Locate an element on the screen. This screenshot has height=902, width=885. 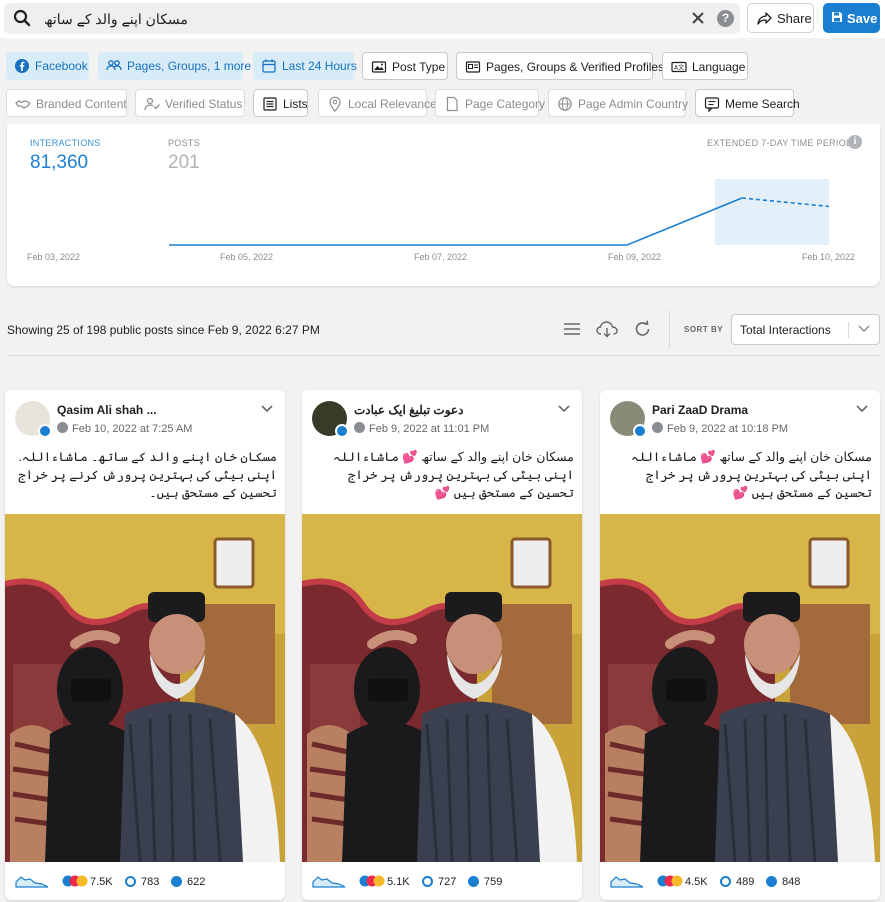
extended-period-highlight is located at coordinates (772, 212).